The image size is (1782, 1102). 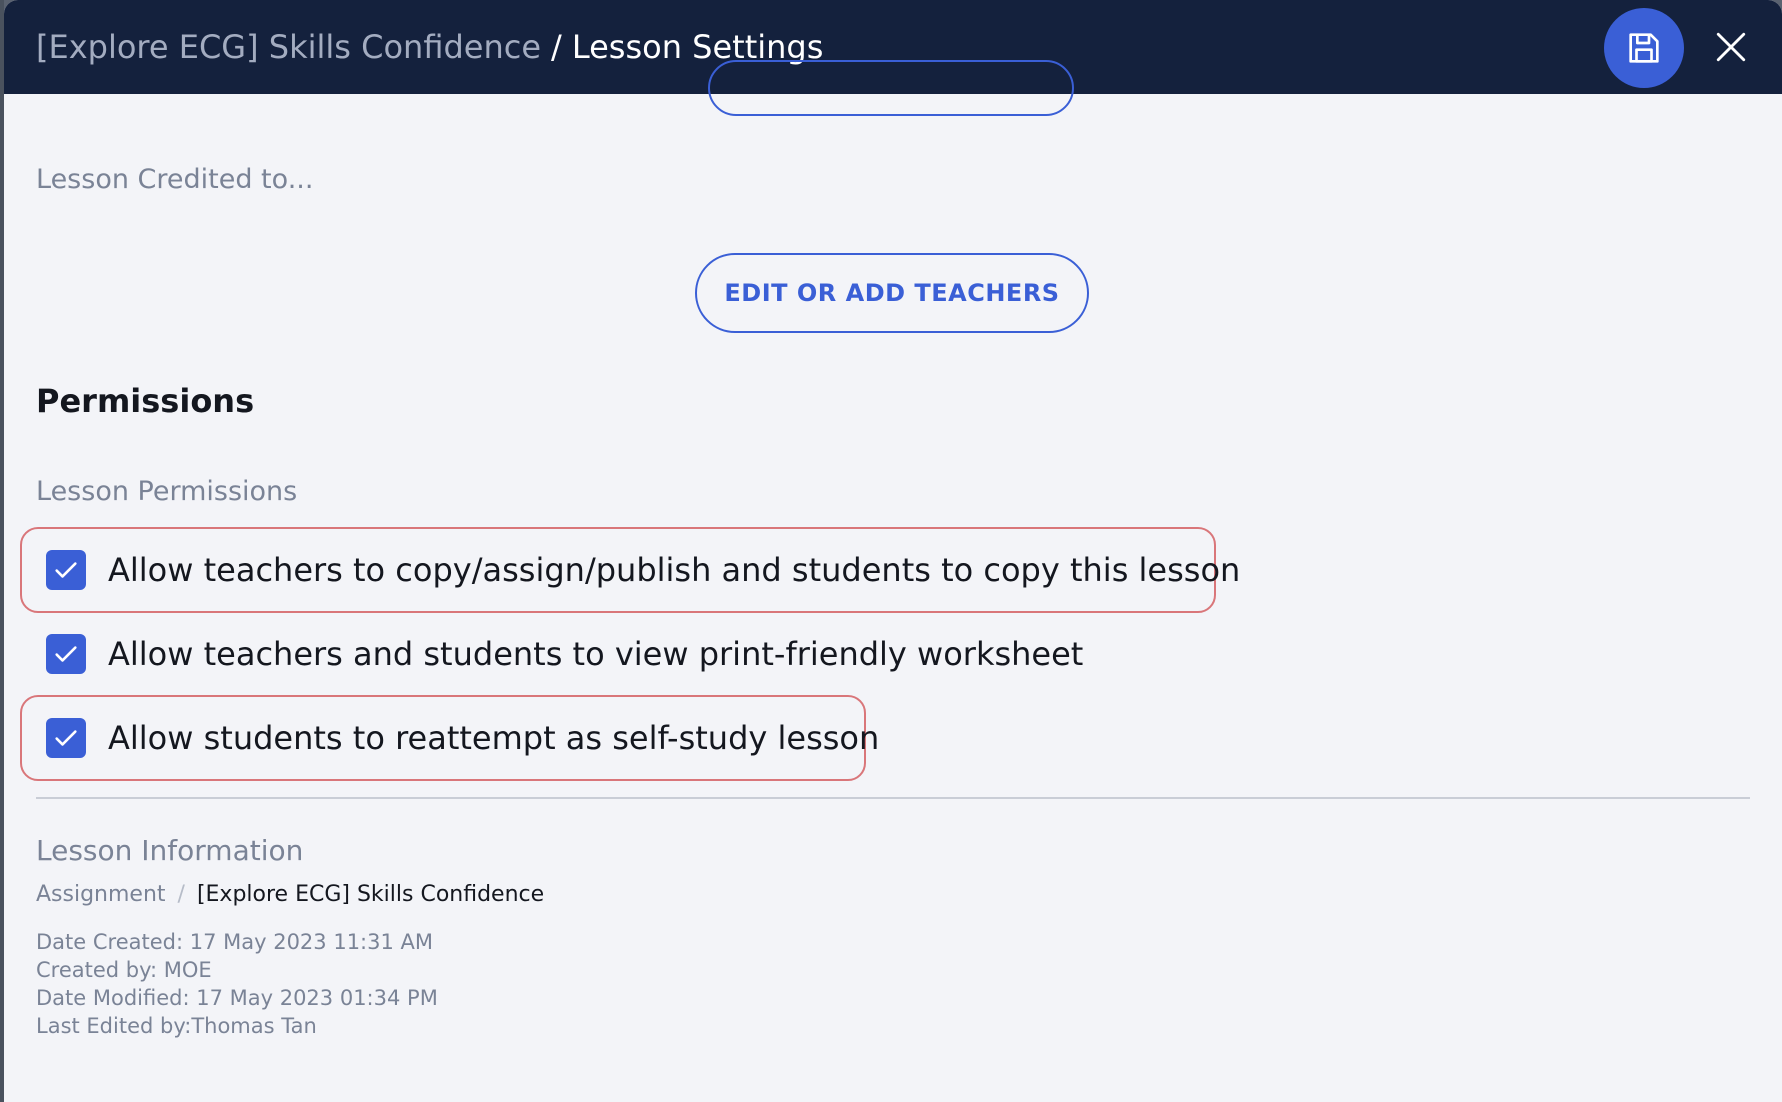 What do you see at coordinates (288, 47) in the screenshot?
I see `breadcrumb-course-title: [Explore ECG] Skills Confidence` at bounding box center [288, 47].